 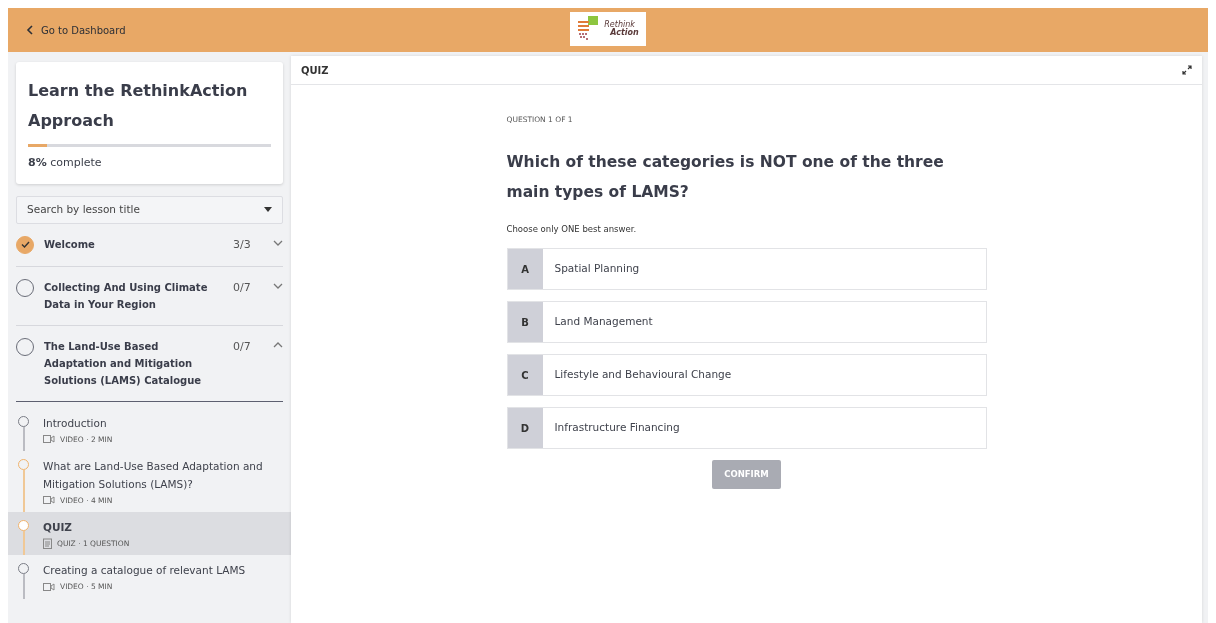 What do you see at coordinates (746, 375) in the screenshot?
I see `answer-option: C Lifestyle and Behavioural Change` at bounding box center [746, 375].